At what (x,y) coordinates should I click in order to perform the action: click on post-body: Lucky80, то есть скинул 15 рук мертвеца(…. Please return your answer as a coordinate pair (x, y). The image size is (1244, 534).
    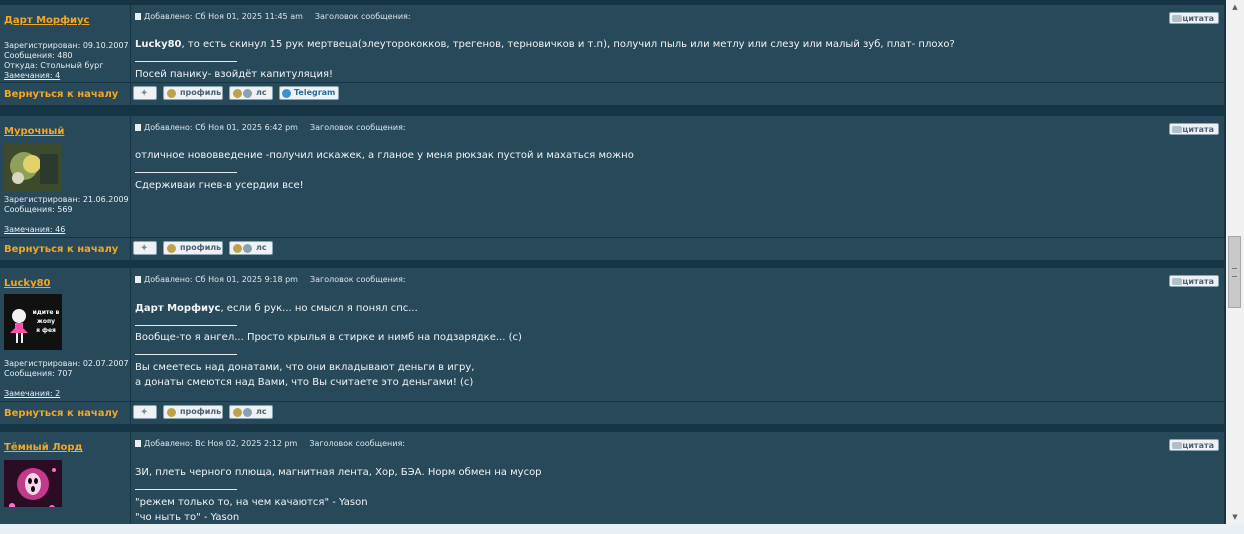
    Looking at the image, I should click on (545, 44).